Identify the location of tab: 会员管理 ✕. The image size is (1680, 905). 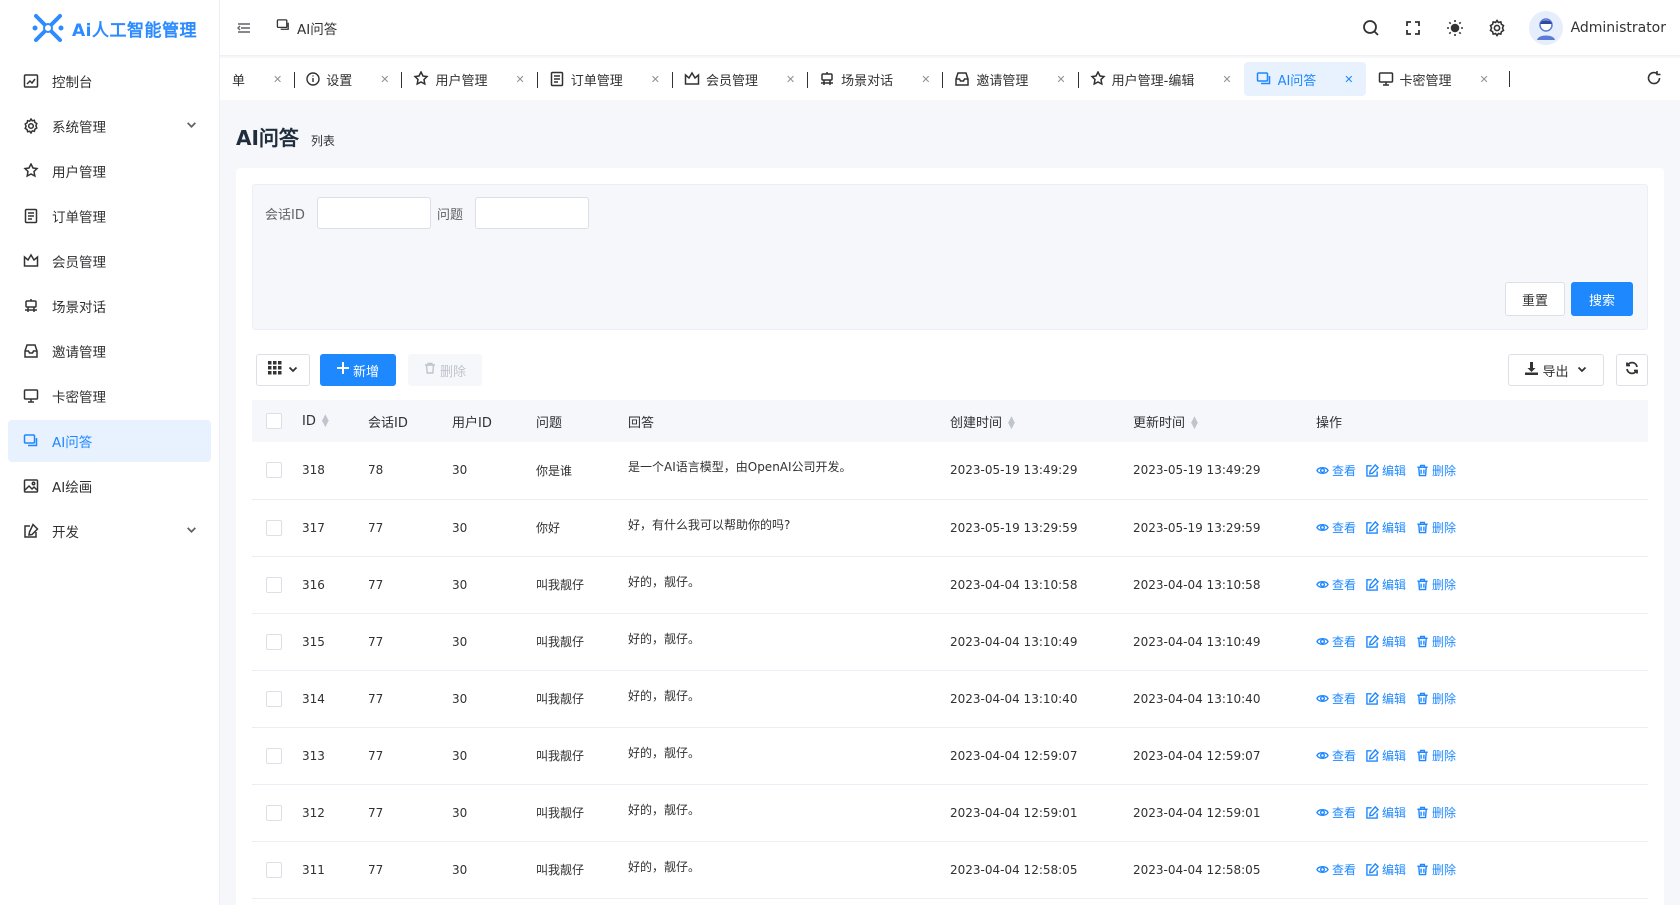
(739, 79).